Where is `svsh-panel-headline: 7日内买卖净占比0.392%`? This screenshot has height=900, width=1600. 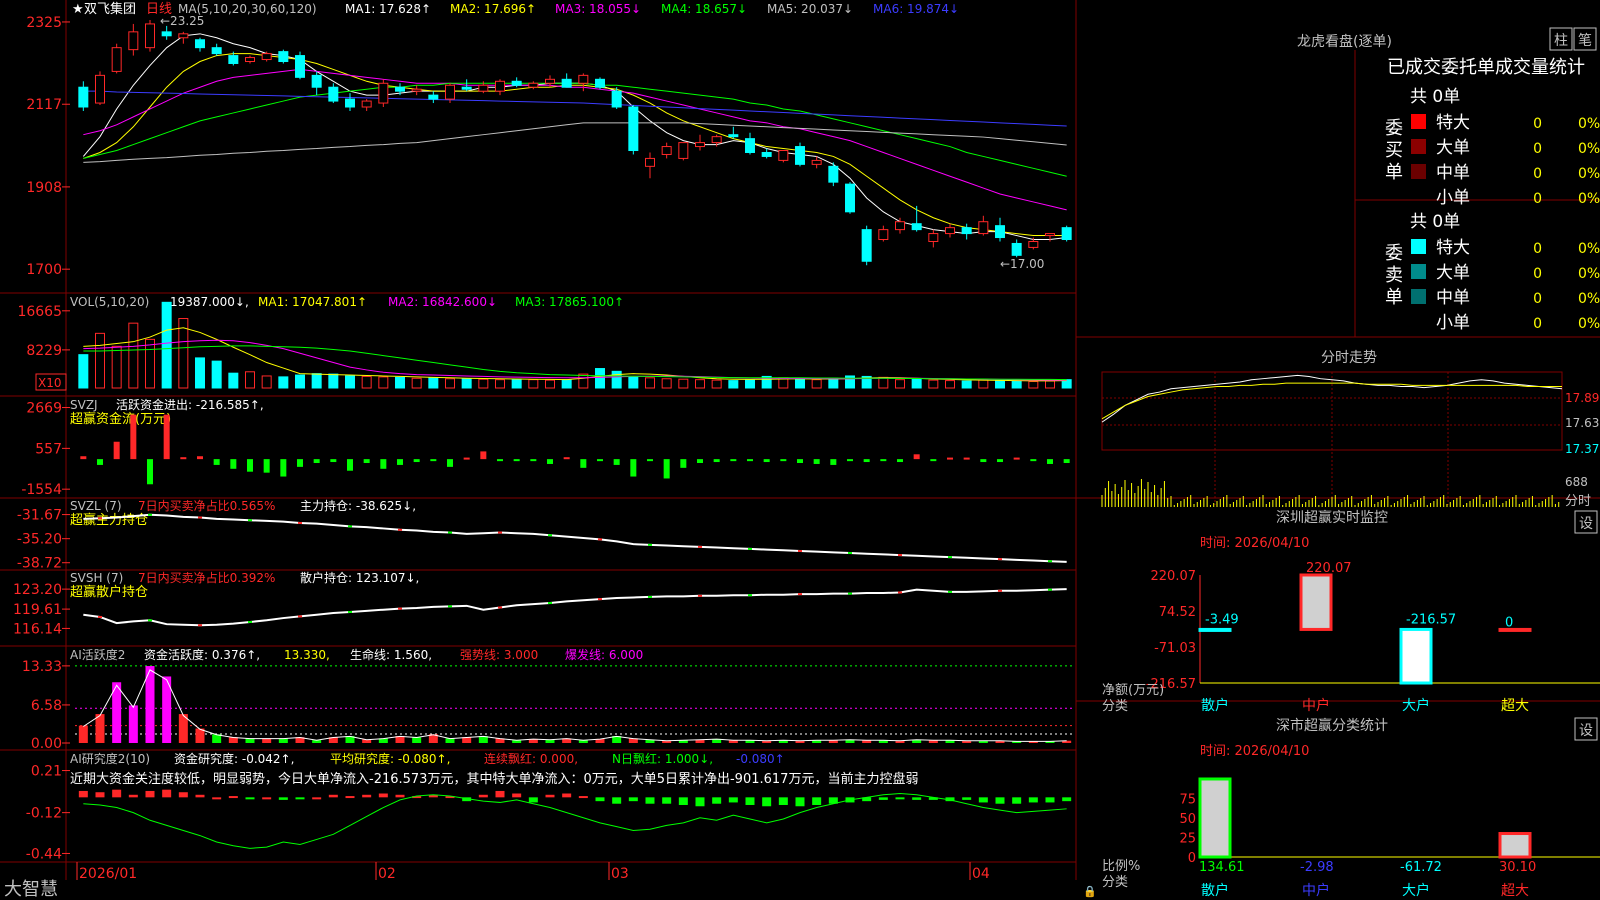 svsh-panel-headline: 7日内买卖净占比0.392% is located at coordinates (206, 577).